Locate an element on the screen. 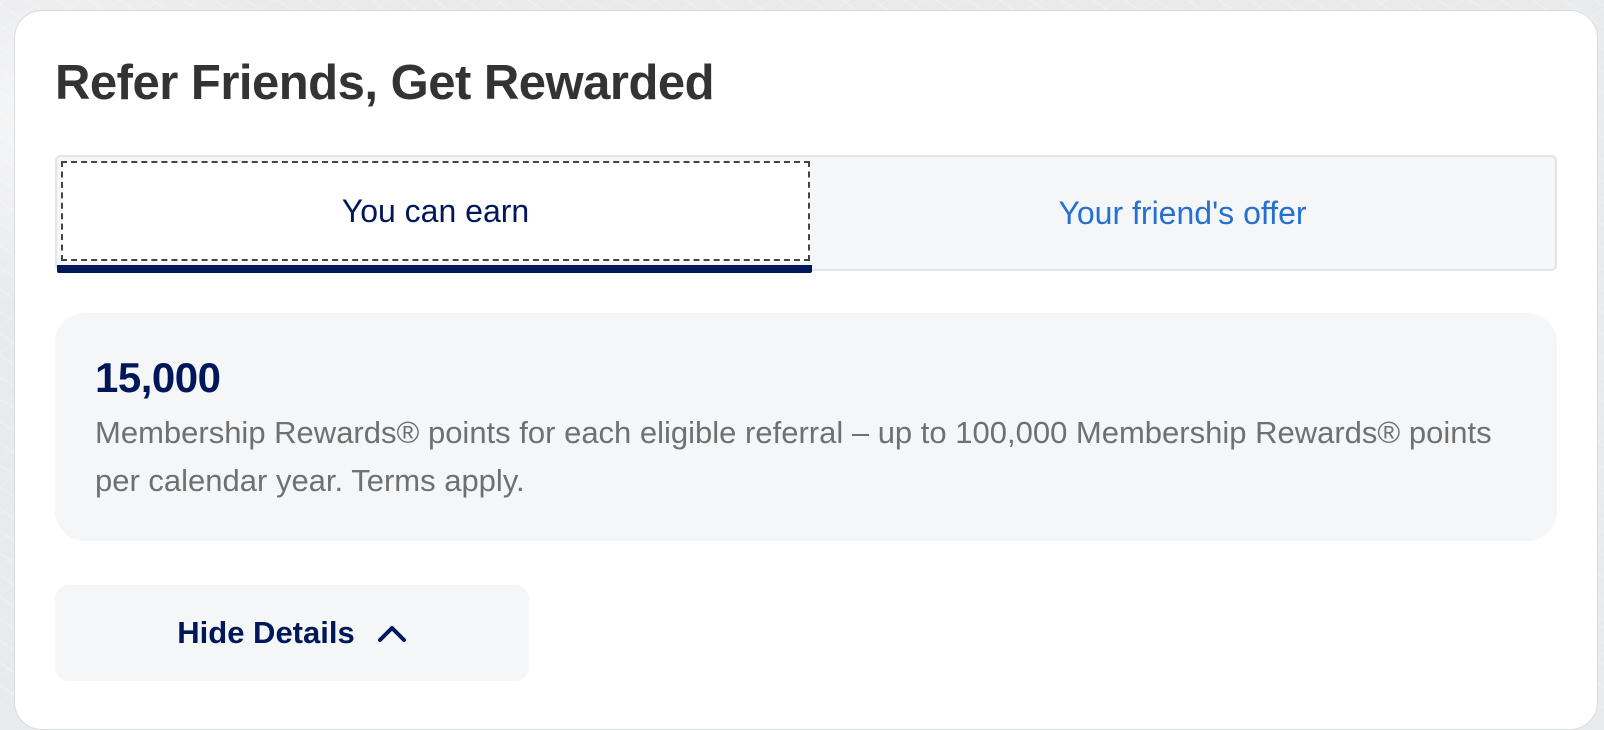 Image resolution: width=1604 pixels, height=730 pixels. hide-details-button: Hide Details is located at coordinates (292, 633).